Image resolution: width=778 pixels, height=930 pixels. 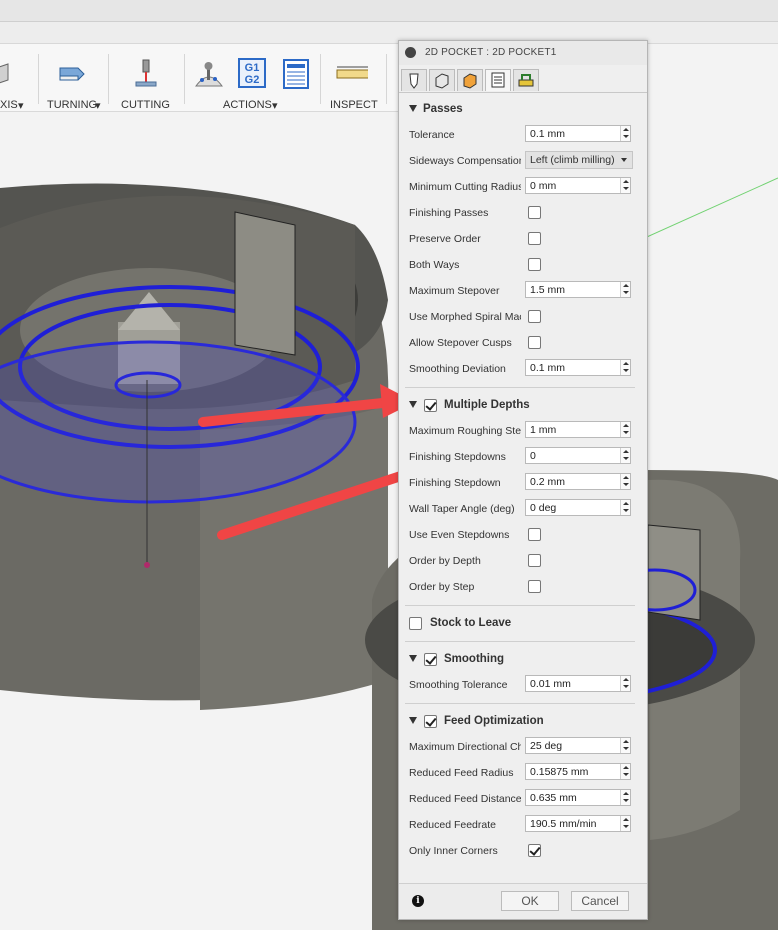 What do you see at coordinates (453, 851) in the screenshot?
I see `only-inner-corners-label: Only Inner Corners` at bounding box center [453, 851].